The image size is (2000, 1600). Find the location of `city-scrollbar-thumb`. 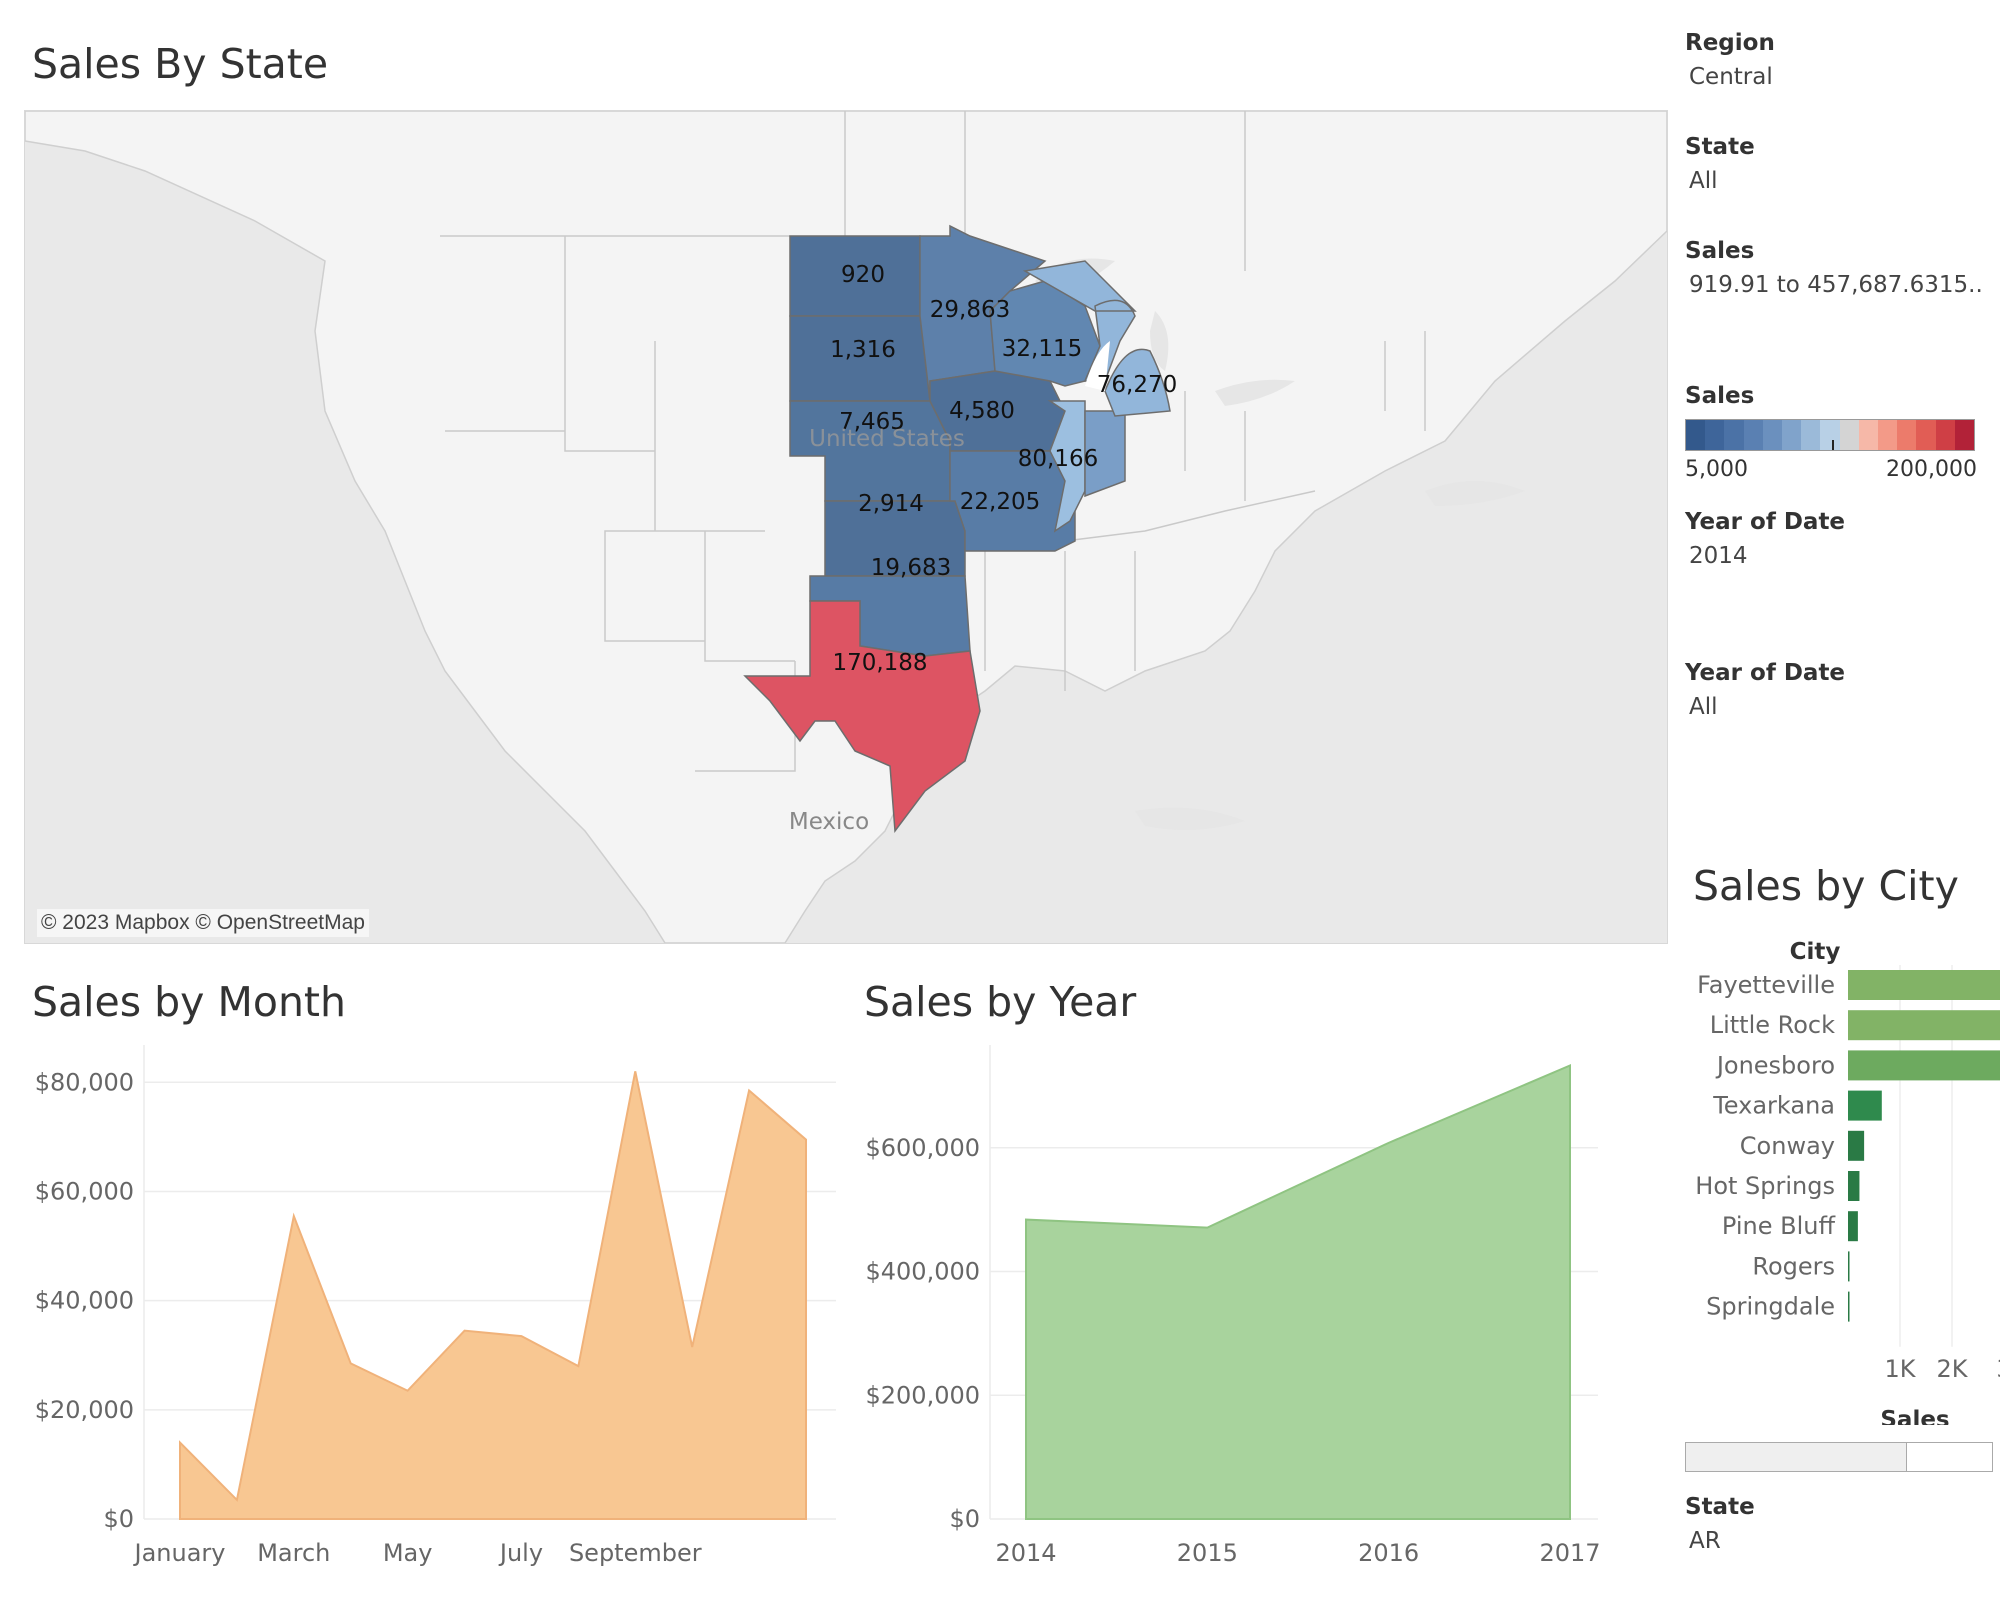

city-scrollbar-thumb is located at coordinates (1796, 1457).